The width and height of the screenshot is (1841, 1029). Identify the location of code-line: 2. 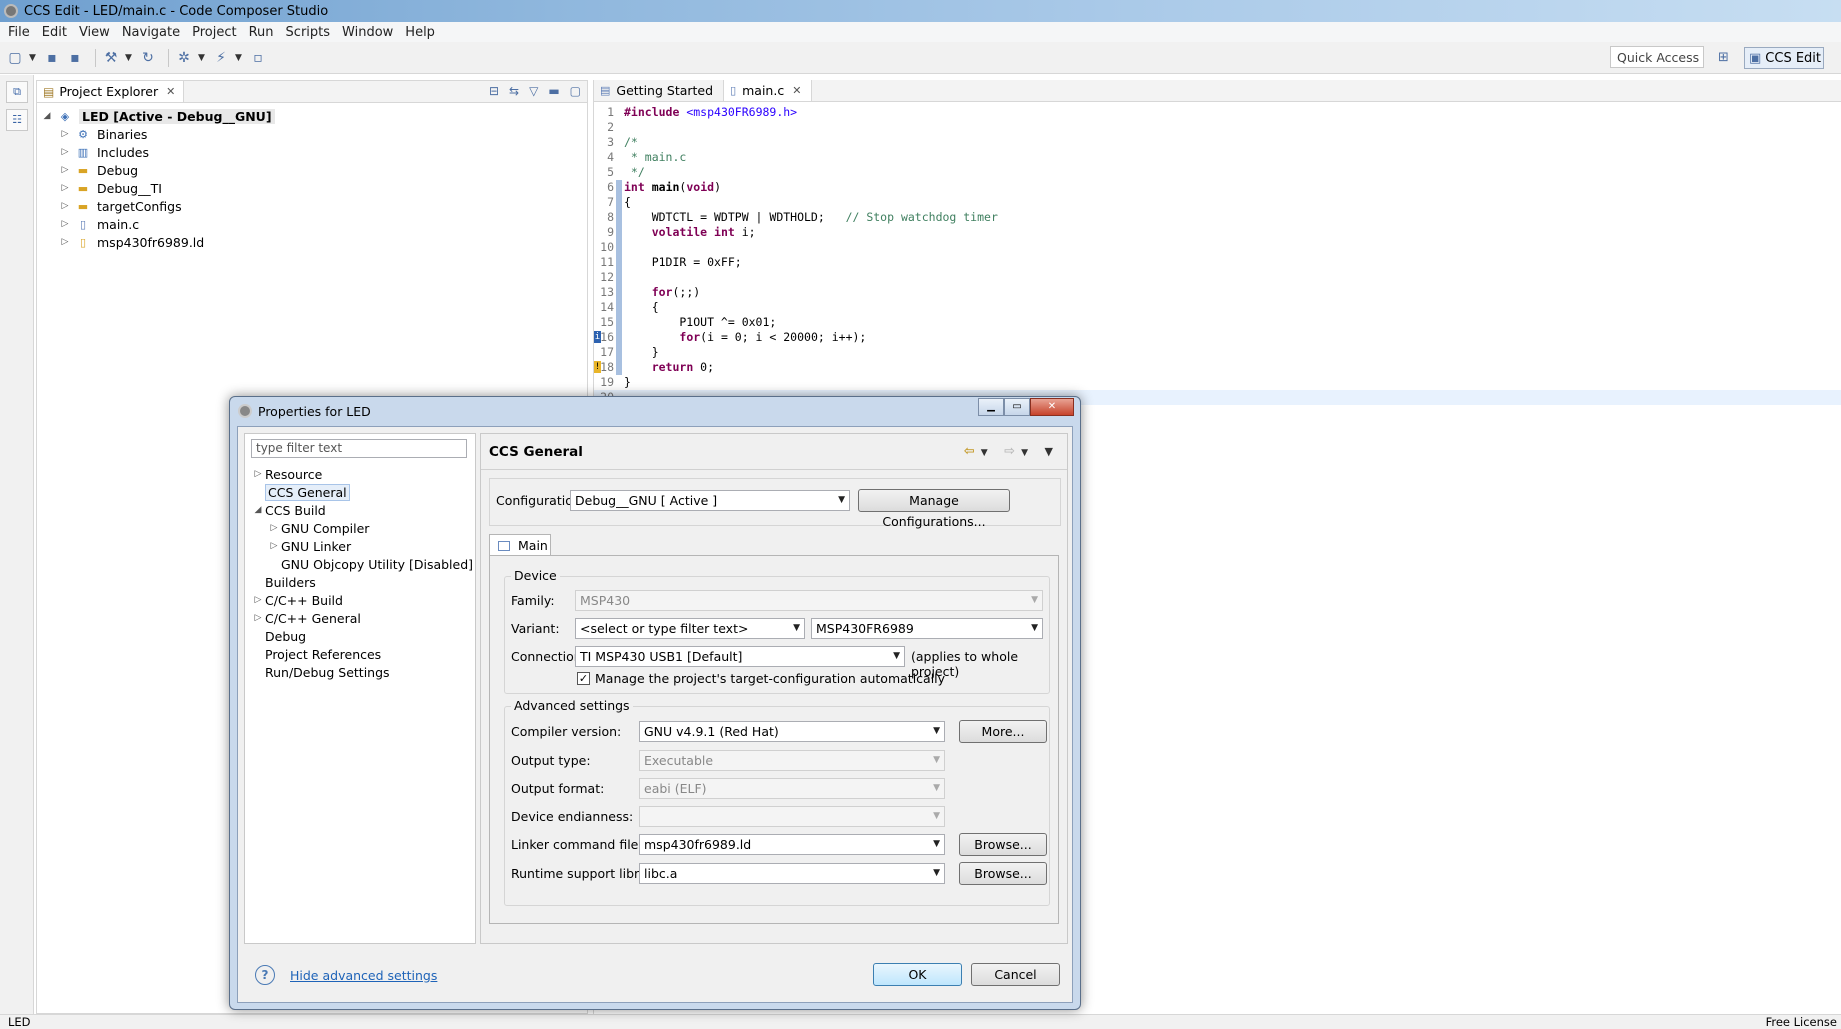
(1217, 127).